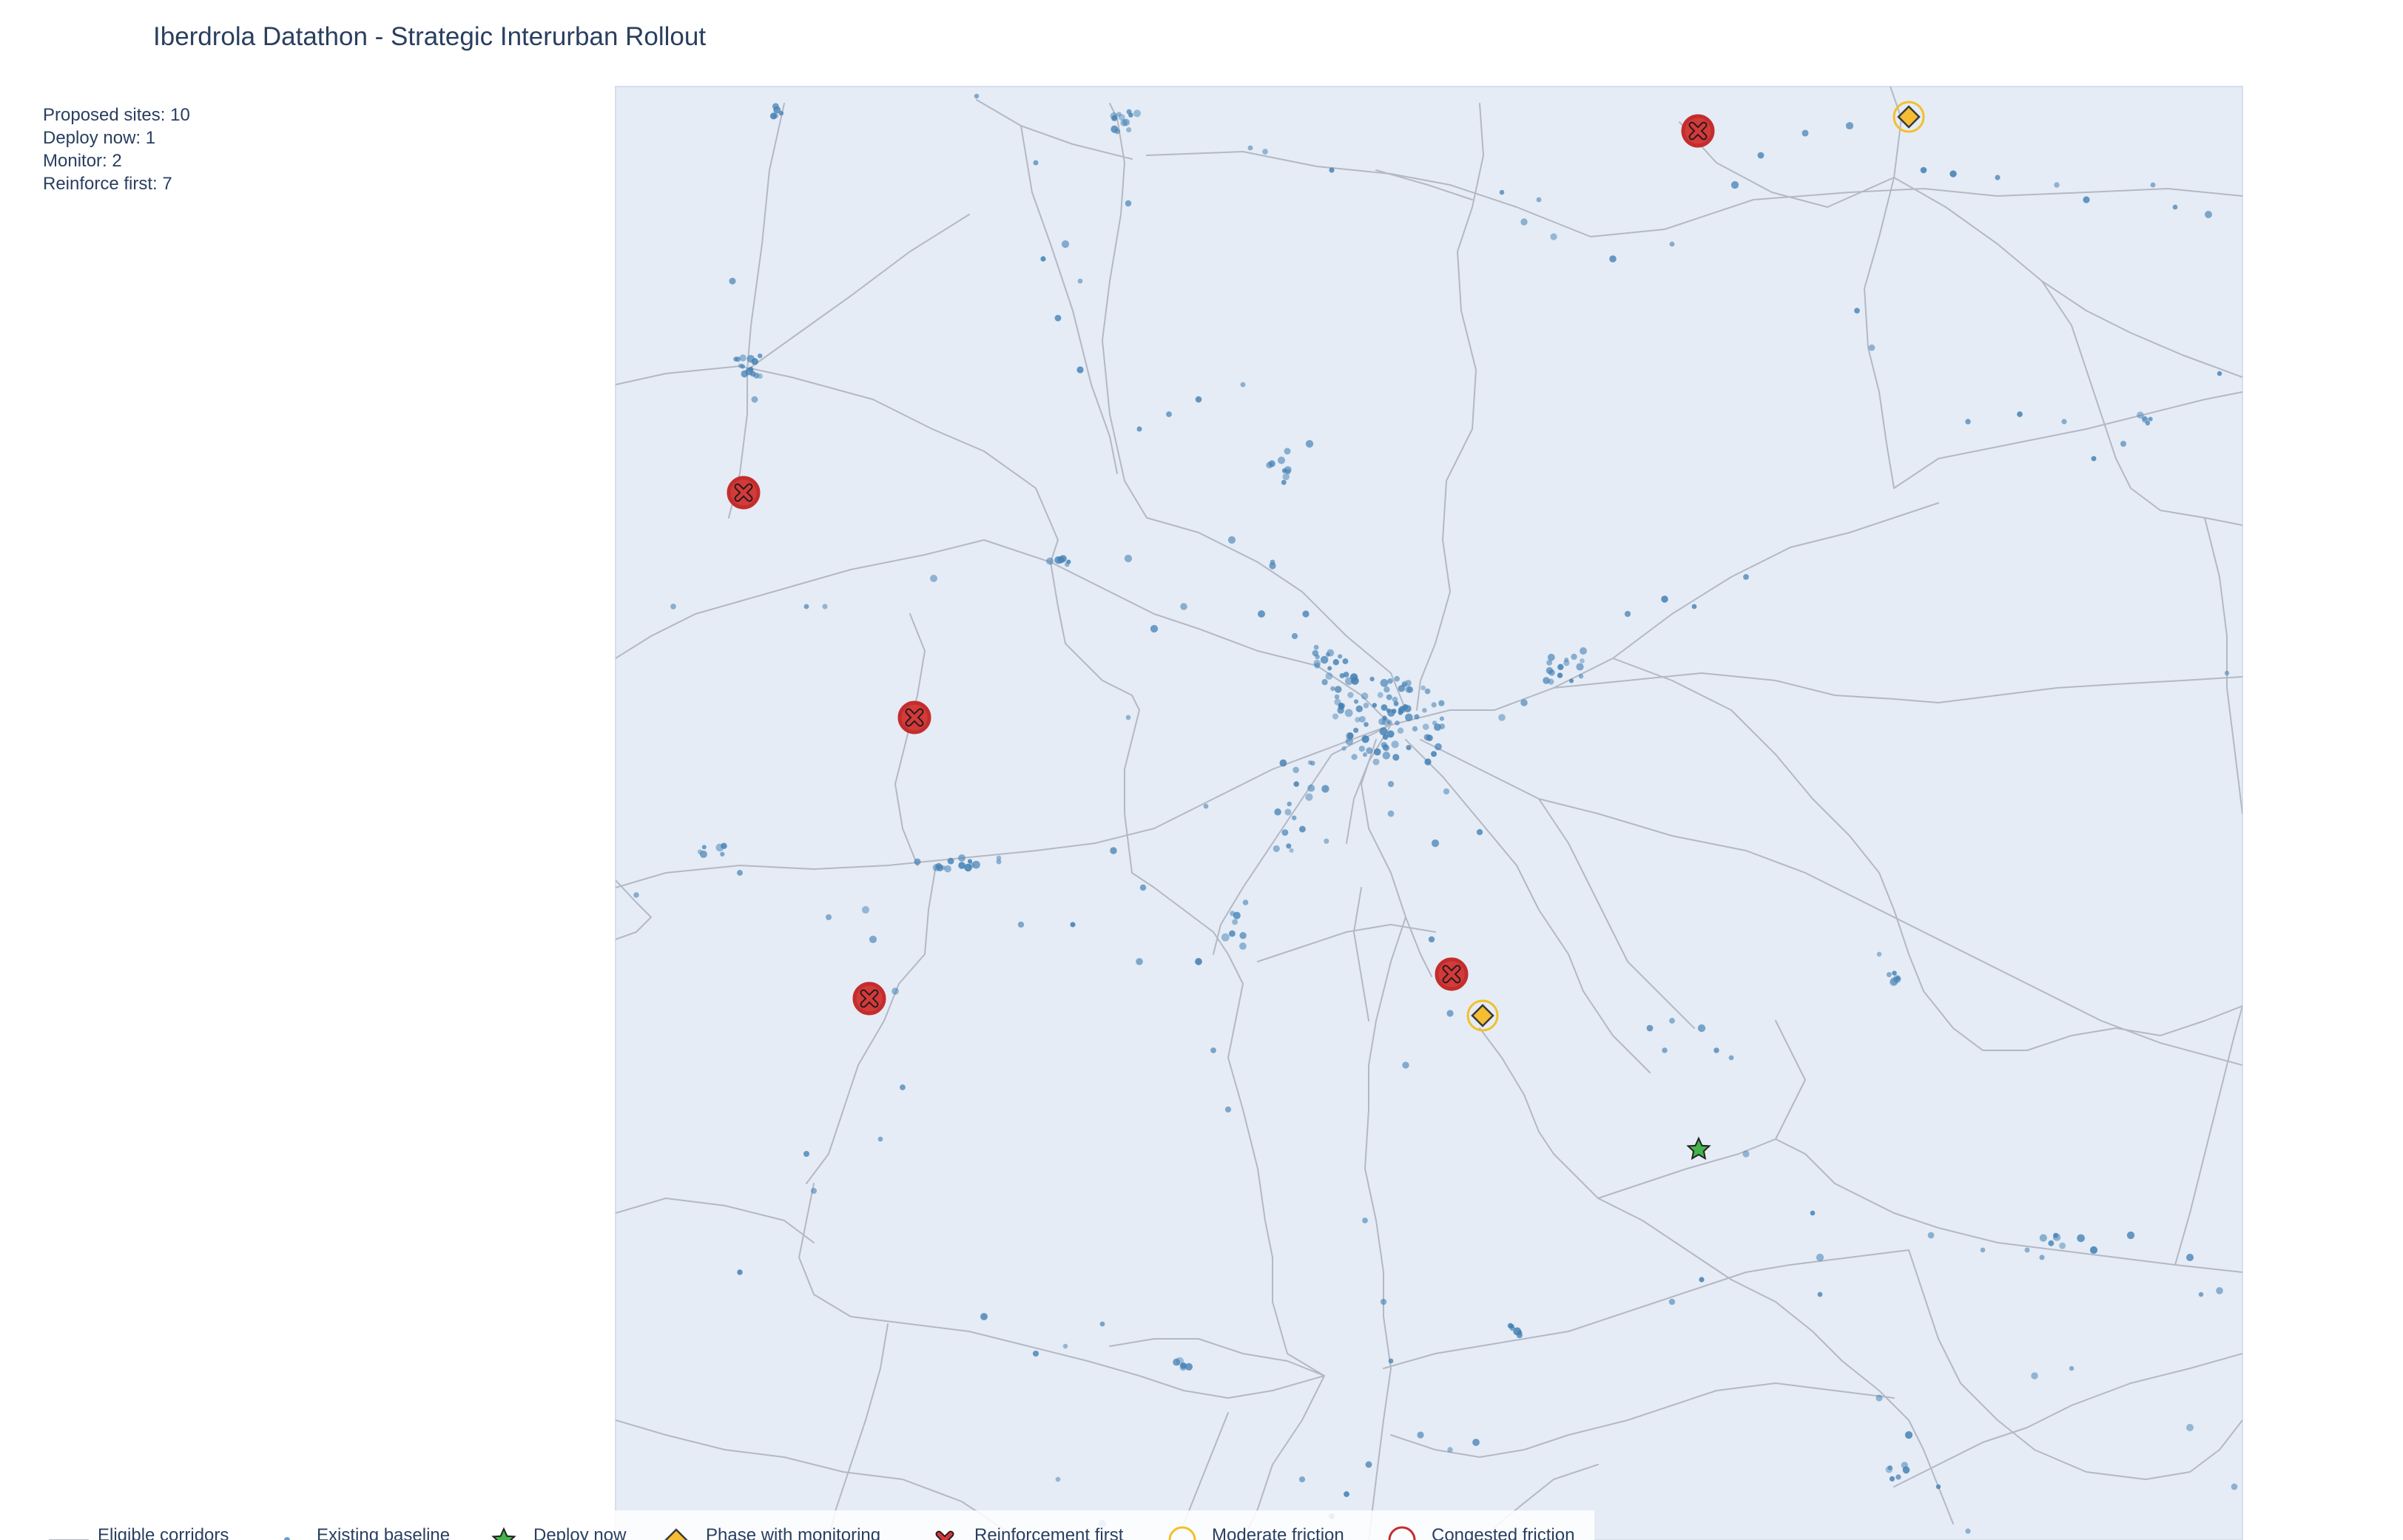  I want to click on legend-item-corridors: Eligible corridors, so click(157, 1525).